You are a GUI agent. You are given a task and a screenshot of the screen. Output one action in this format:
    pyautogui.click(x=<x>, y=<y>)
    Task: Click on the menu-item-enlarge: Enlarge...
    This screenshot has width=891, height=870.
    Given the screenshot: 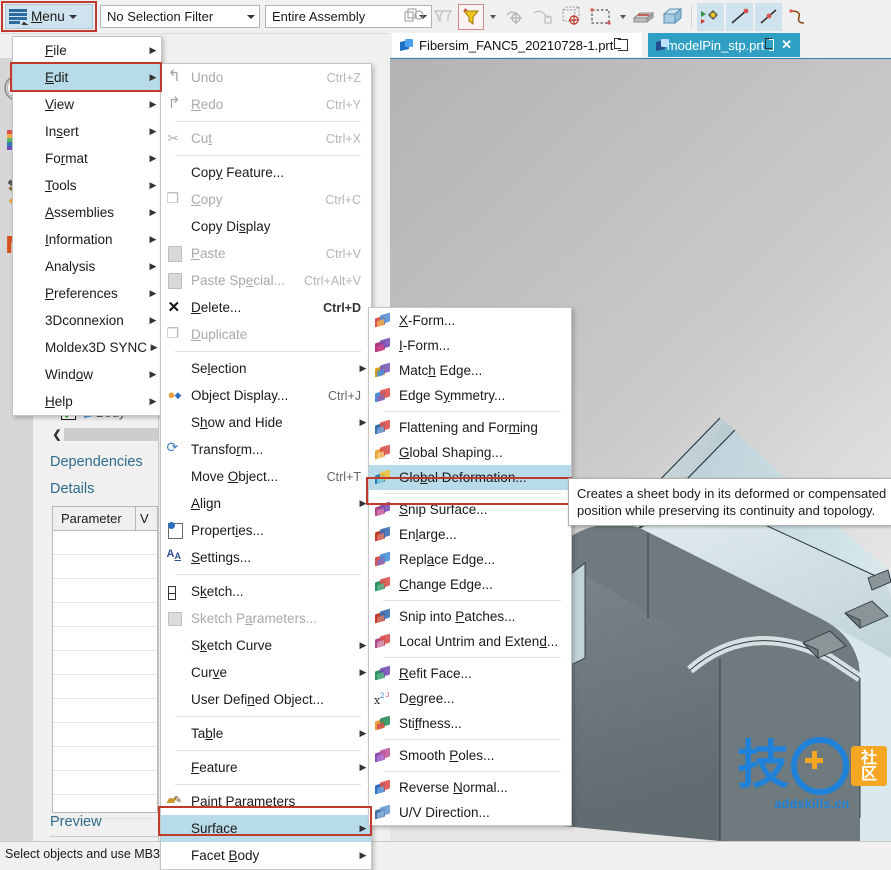 What is the action you would take?
    pyautogui.click(x=470, y=534)
    